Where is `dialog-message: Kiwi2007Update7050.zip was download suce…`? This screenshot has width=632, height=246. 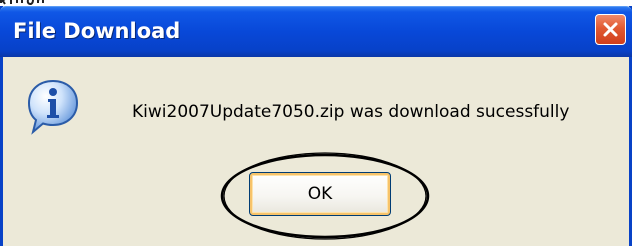
dialog-message: Kiwi2007Update7050.zip was download suce… is located at coordinates (351, 112).